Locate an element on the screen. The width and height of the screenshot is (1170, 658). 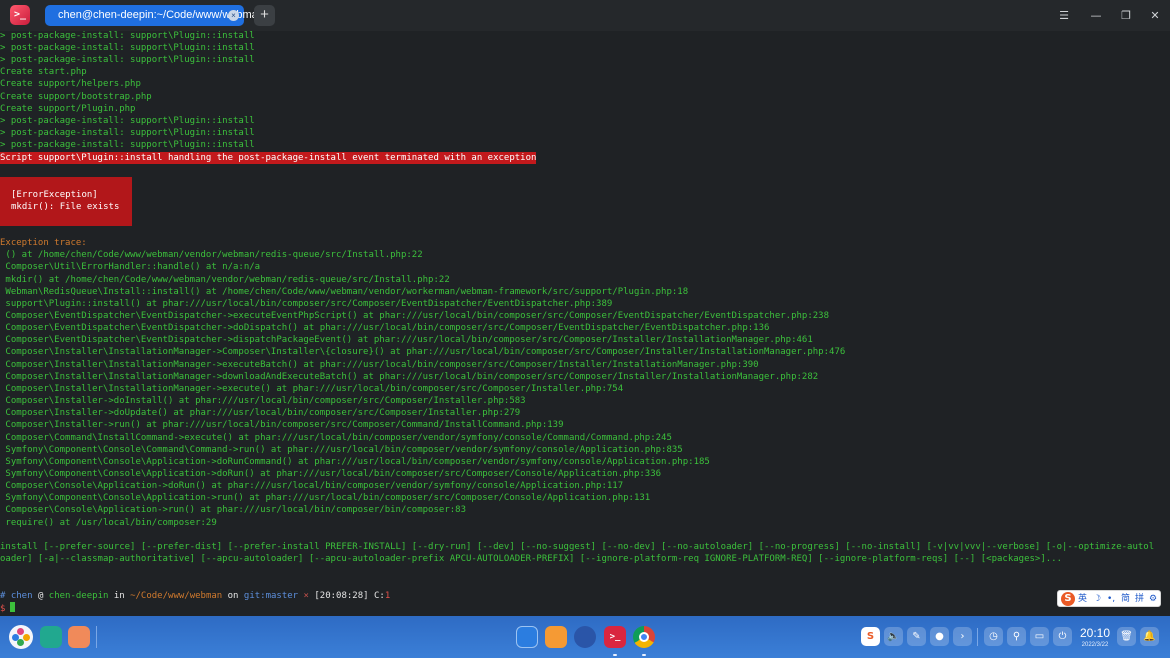
taskbar: >_ S 🔈 ✎ ● › ◷ ⚲ ▭ ⏻ 20:10 2022/3/22 🗑 🔔 is located at coordinates (585, 637).